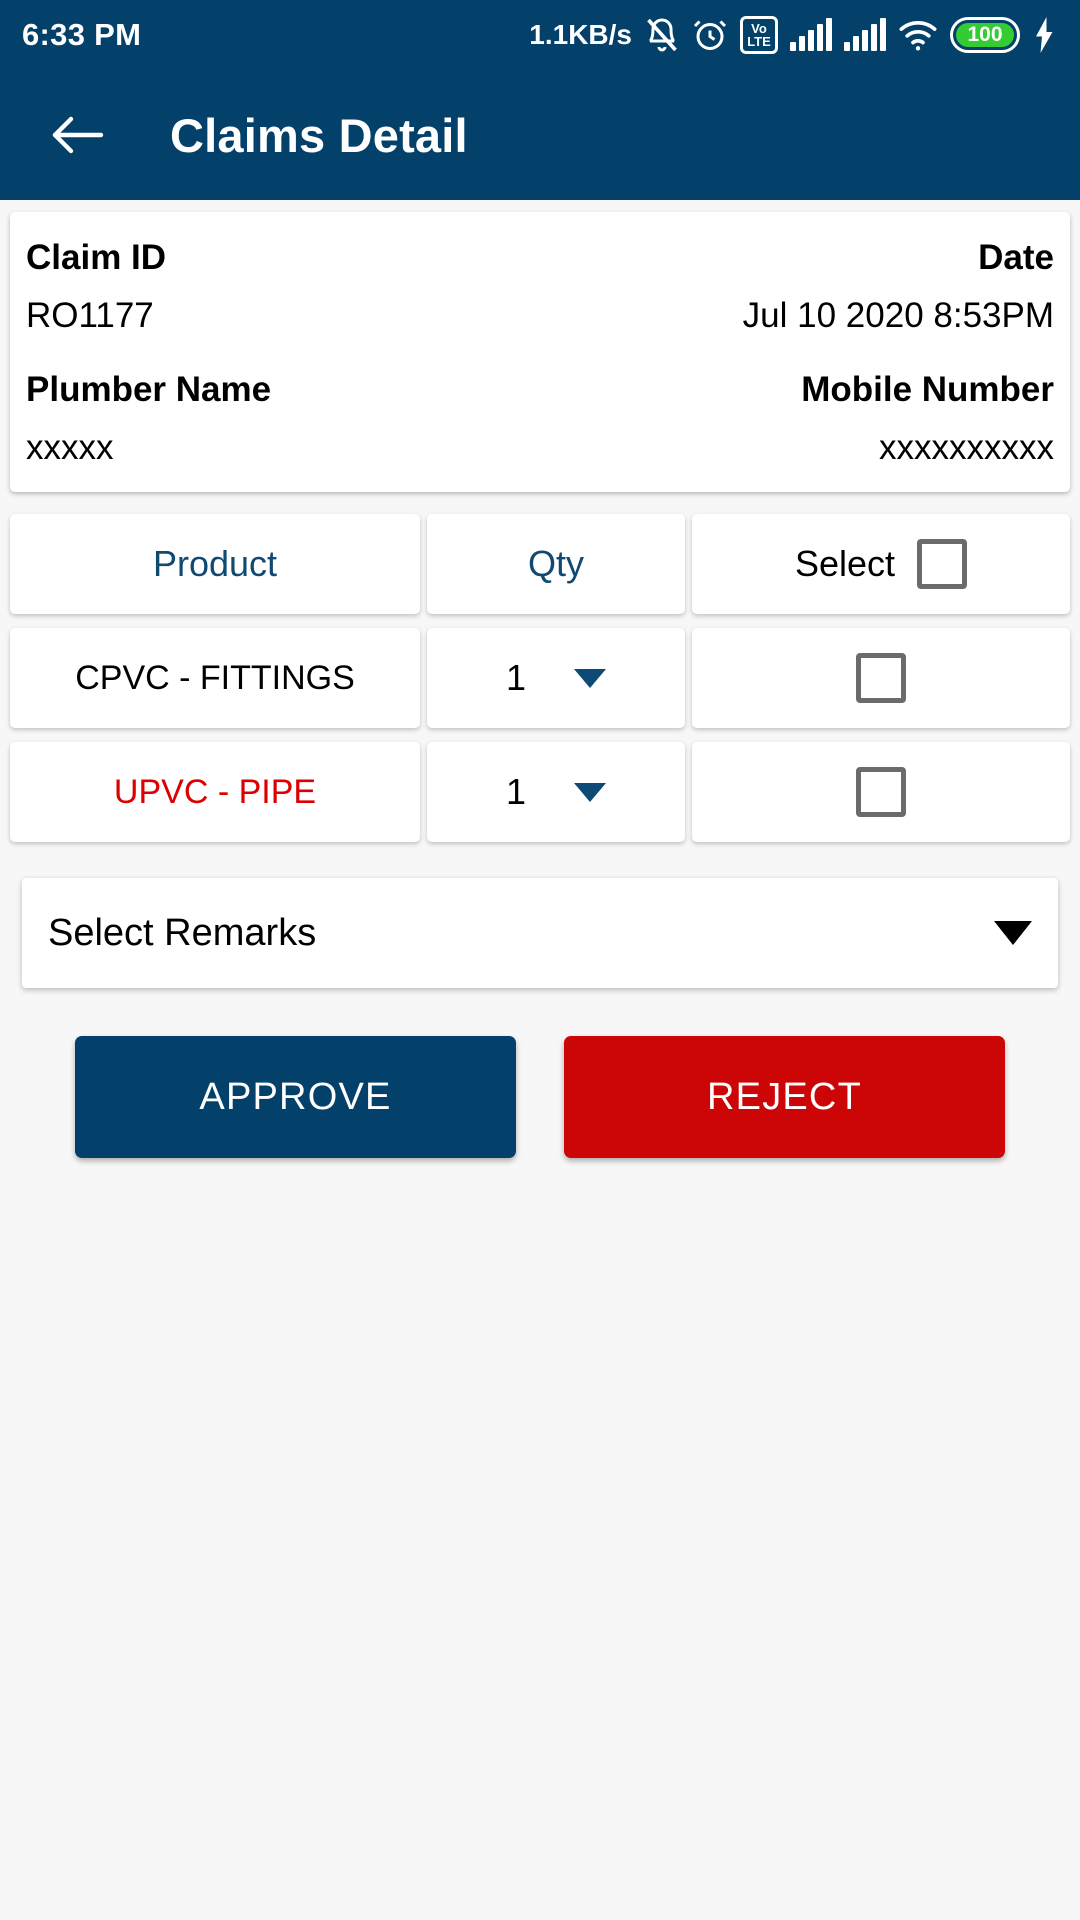  I want to click on claim-id-date-label-row: Claim ID Date, so click(540, 258).